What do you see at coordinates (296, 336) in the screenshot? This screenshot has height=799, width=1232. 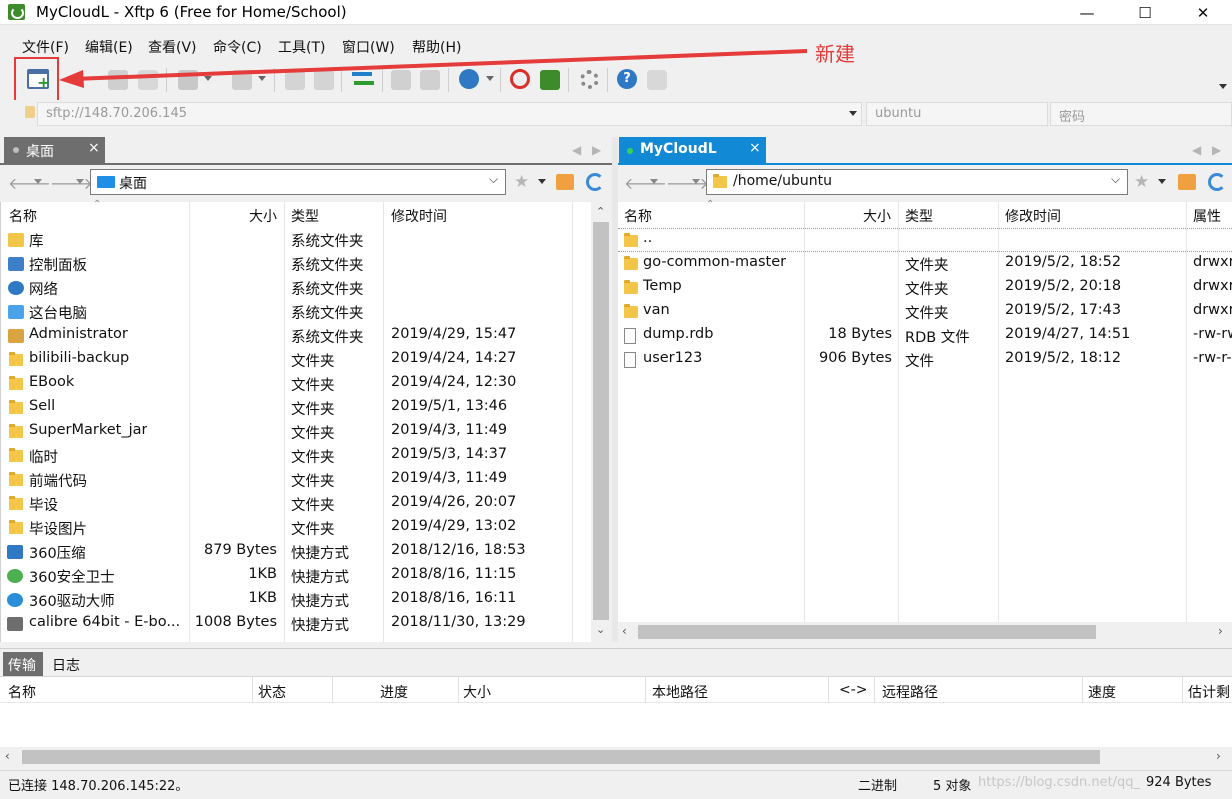 I see `table-row: Administrator 系统文件夹 2019/4/29, 15:47` at bounding box center [296, 336].